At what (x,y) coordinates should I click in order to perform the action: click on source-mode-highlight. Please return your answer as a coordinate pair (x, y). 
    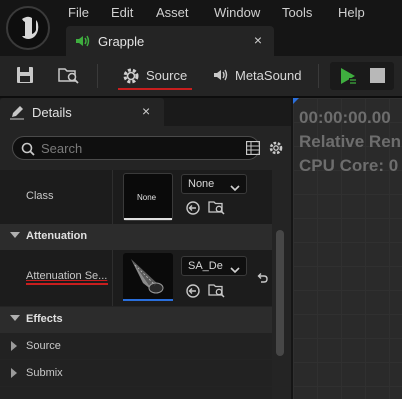
    Looking at the image, I should click on (155, 89).